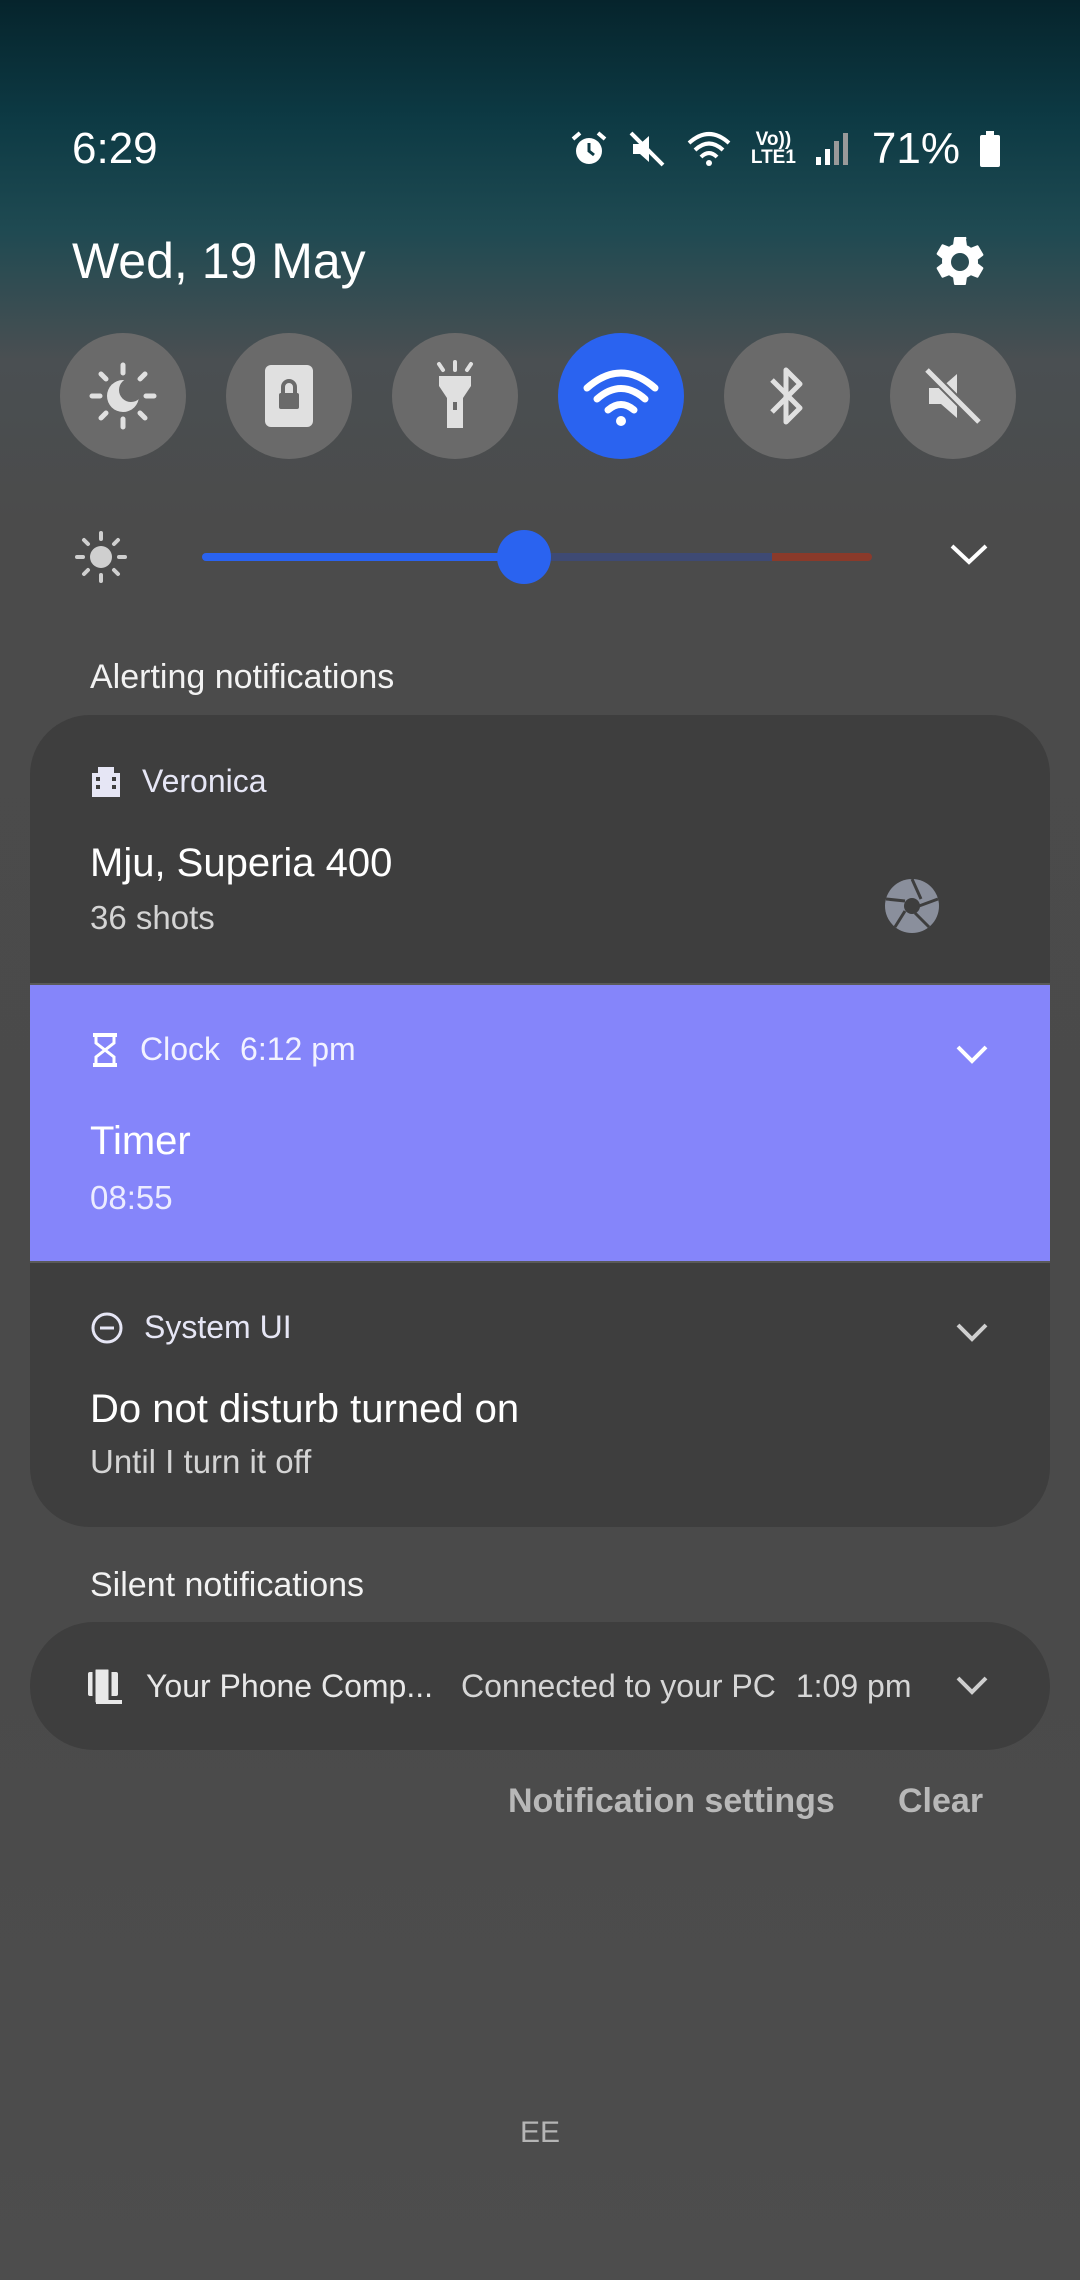 This screenshot has width=1080, height=2280. What do you see at coordinates (227, 1585) in the screenshot?
I see `silent-notifications-label: Silent notifications` at bounding box center [227, 1585].